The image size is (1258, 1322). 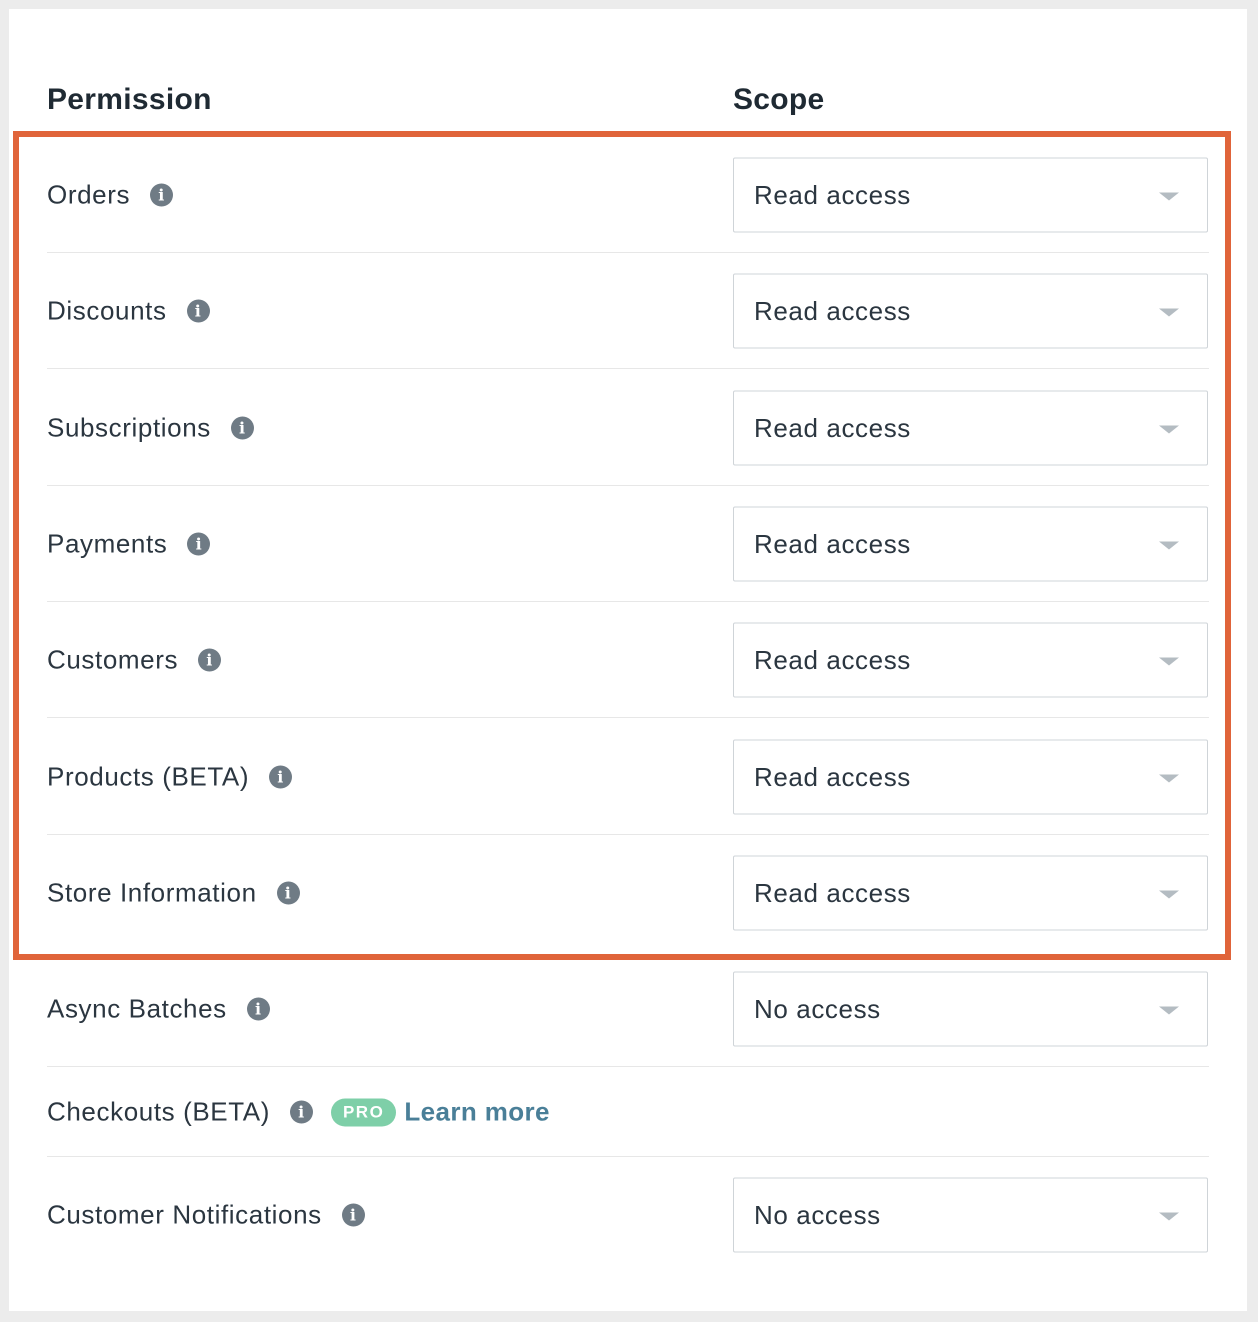 What do you see at coordinates (113, 659) in the screenshot?
I see `permission-label: Customers` at bounding box center [113, 659].